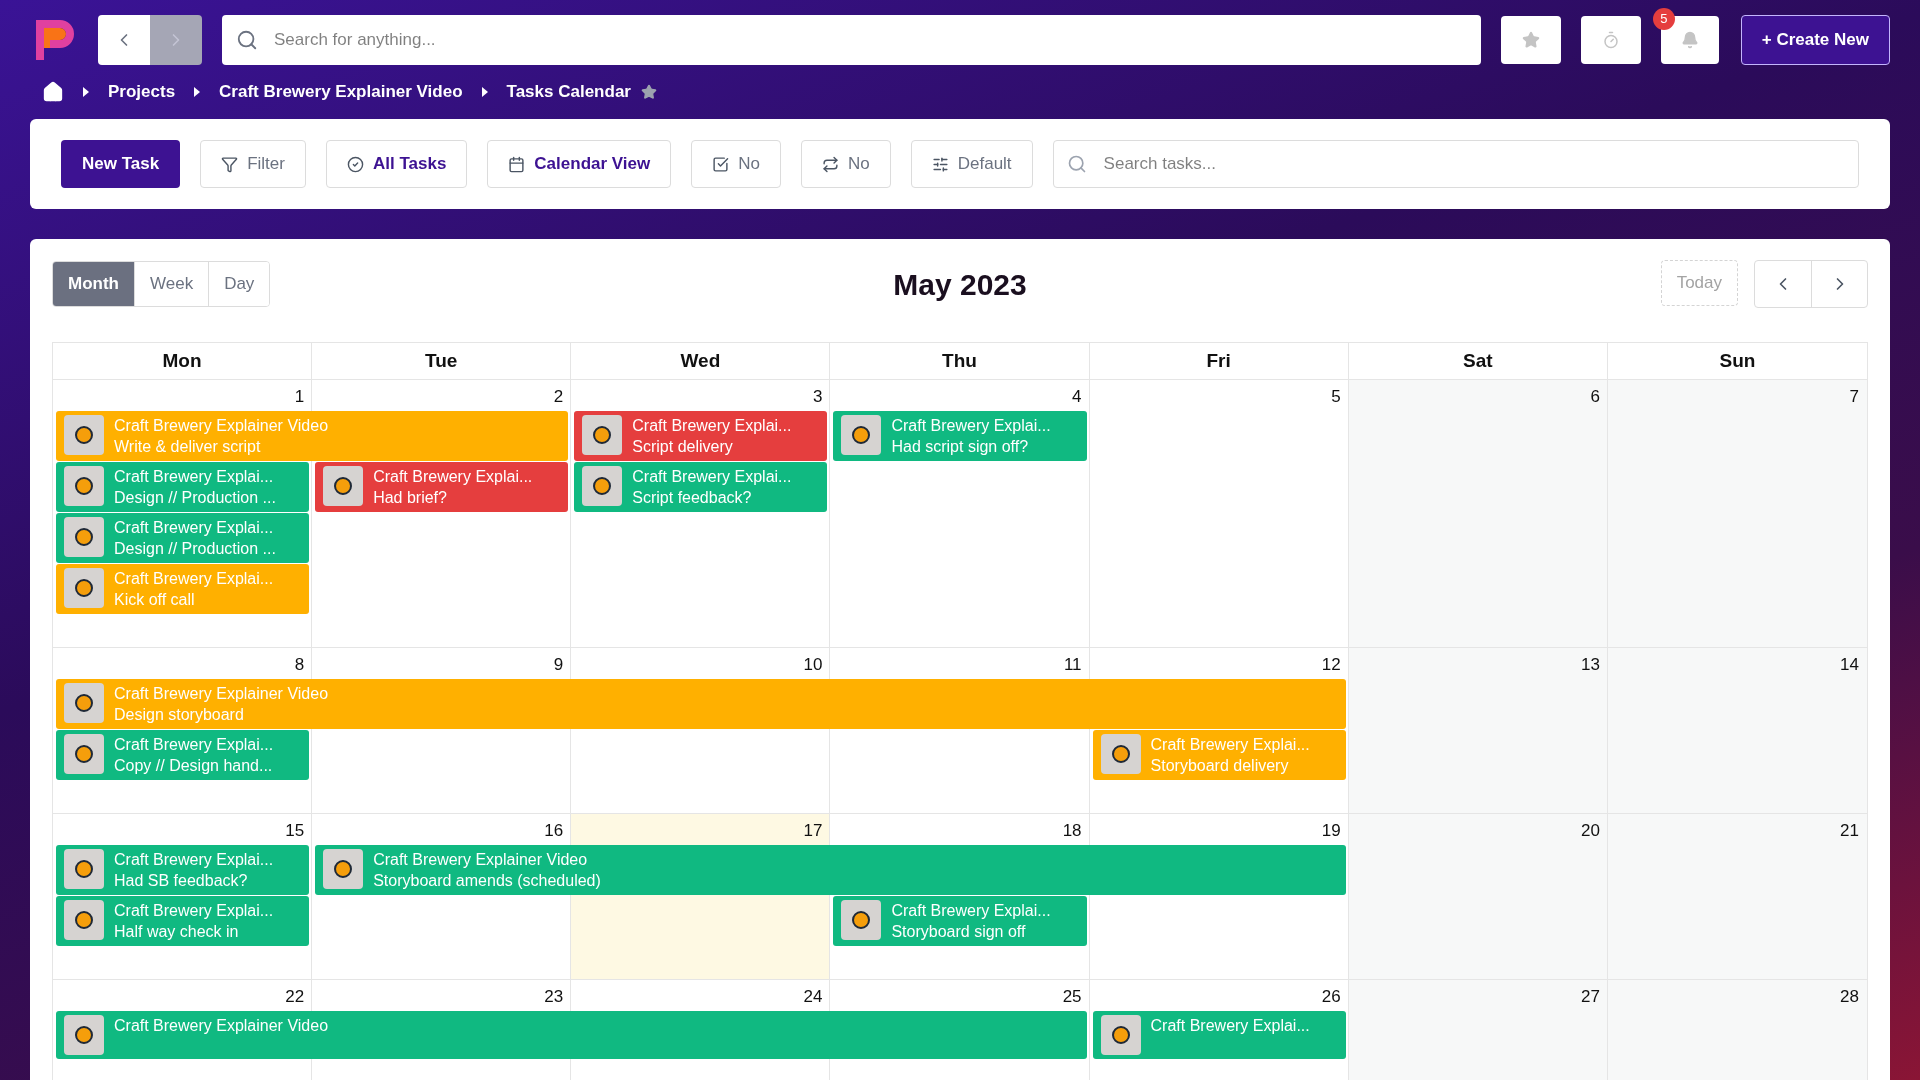  What do you see at coordinates (1815, 40) in the screenshot?
I see `create-new-button: + Create New` at bounding box center [1815, 40].